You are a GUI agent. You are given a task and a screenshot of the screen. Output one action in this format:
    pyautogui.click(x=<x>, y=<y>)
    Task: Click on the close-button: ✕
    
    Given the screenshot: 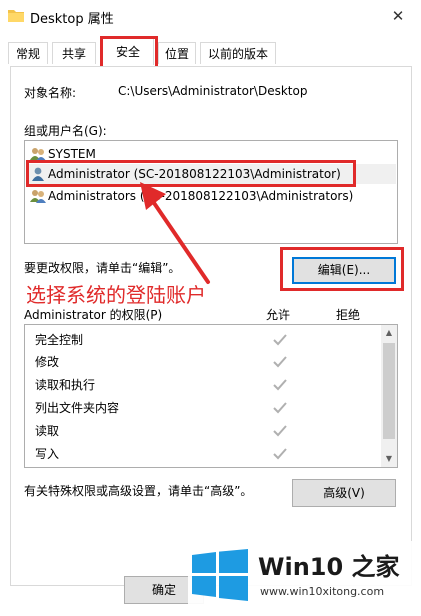 What is the action you would take?
    pyautogui.click(x=398, y=16)
    